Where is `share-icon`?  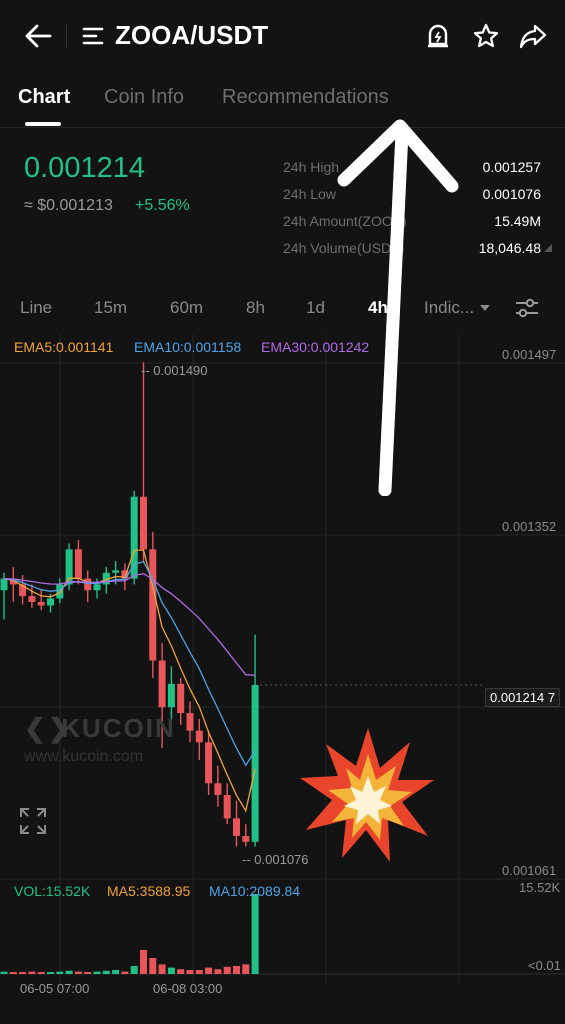 share-icon is located at coordinates (533, 36).